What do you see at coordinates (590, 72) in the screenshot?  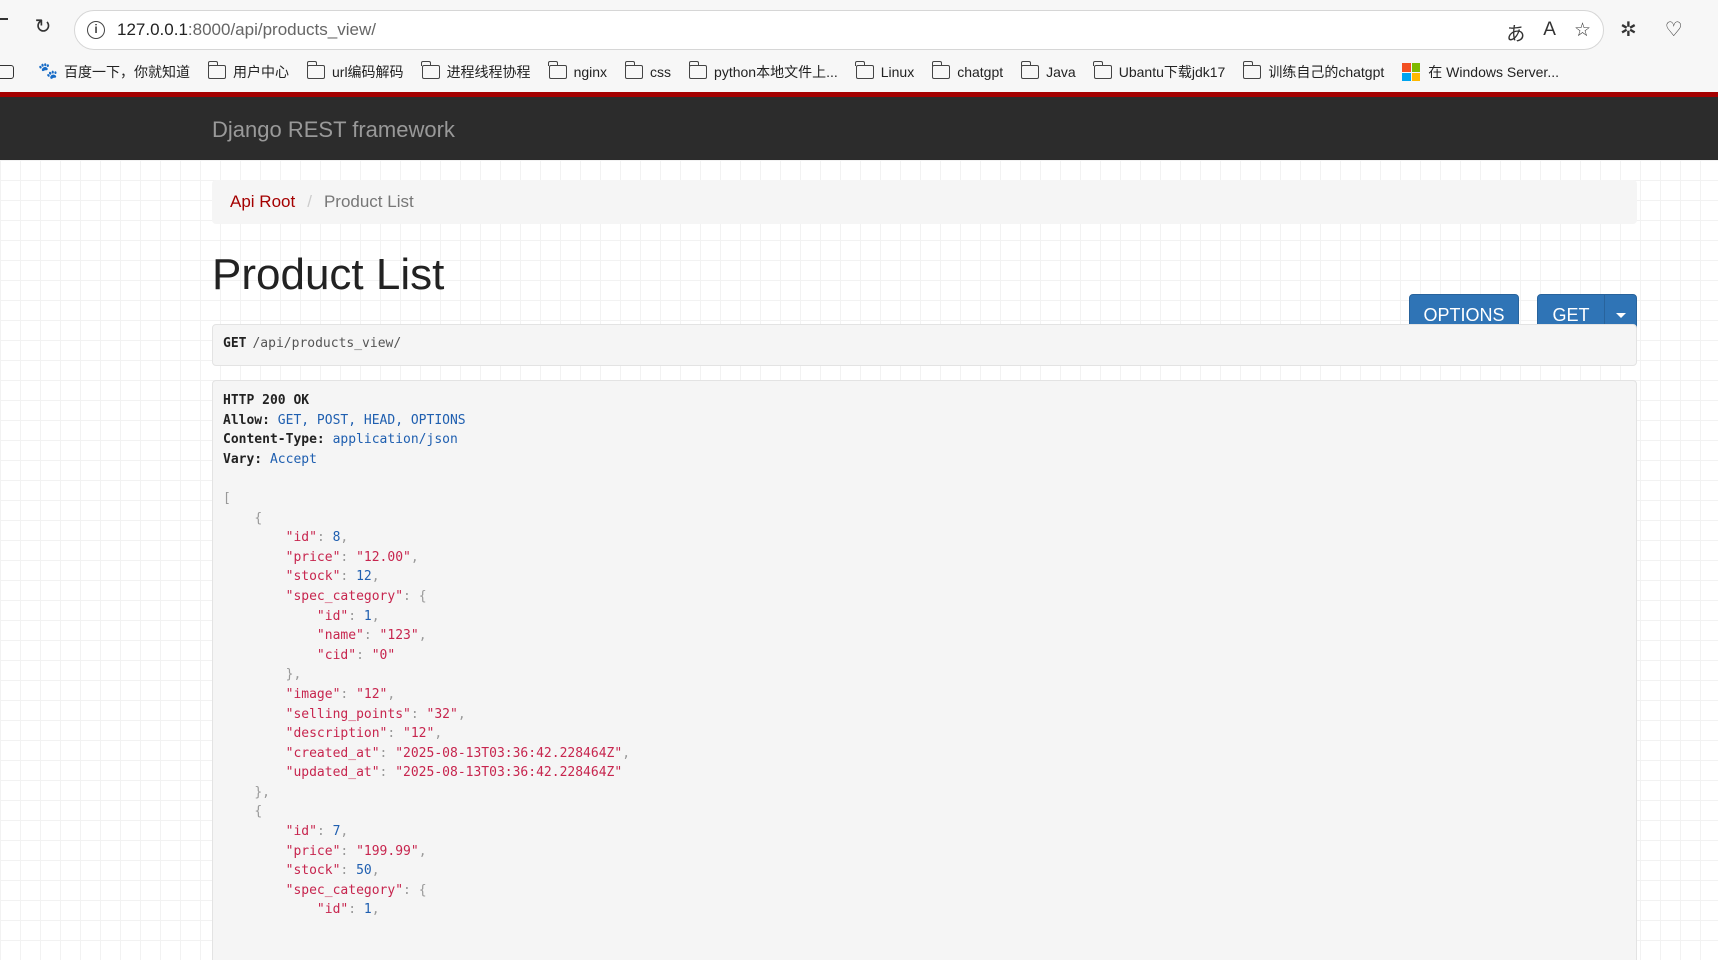 I see `bookmark-label: nginx` at bounding box center [590, 72].